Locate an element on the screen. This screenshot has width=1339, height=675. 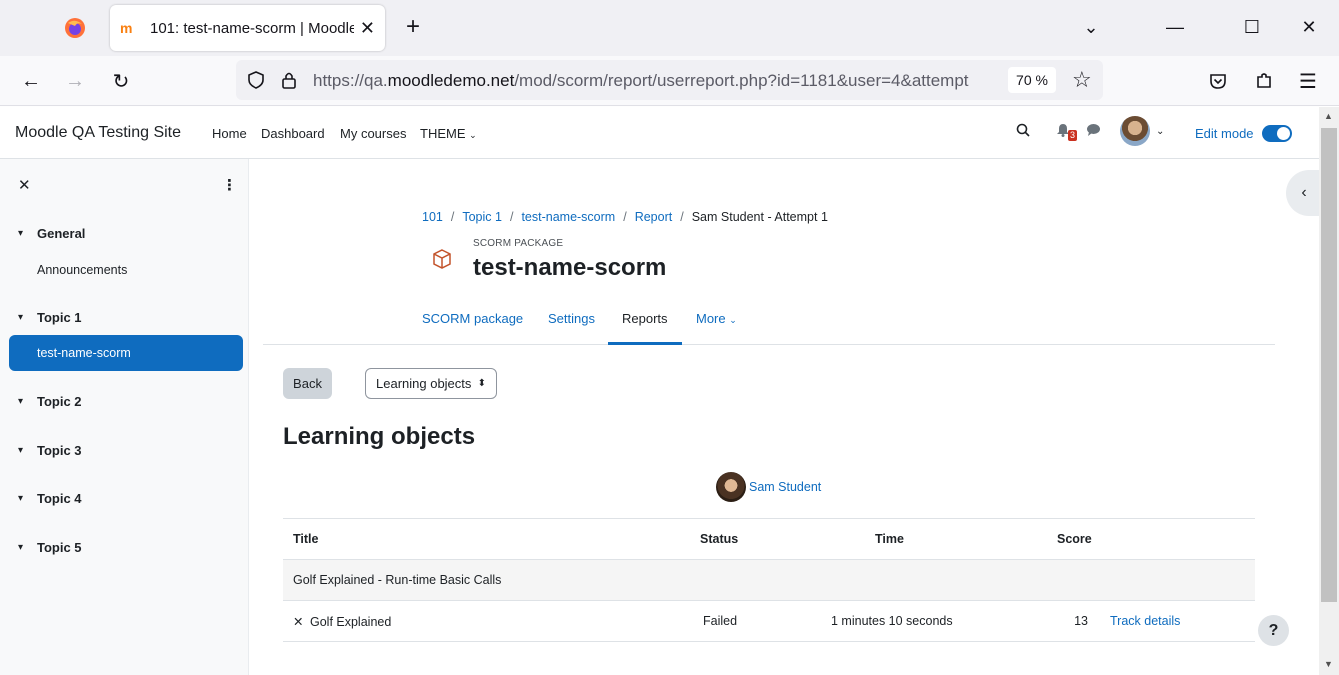
moodle-favicon-icon: m is located at coordinates (126, 28).